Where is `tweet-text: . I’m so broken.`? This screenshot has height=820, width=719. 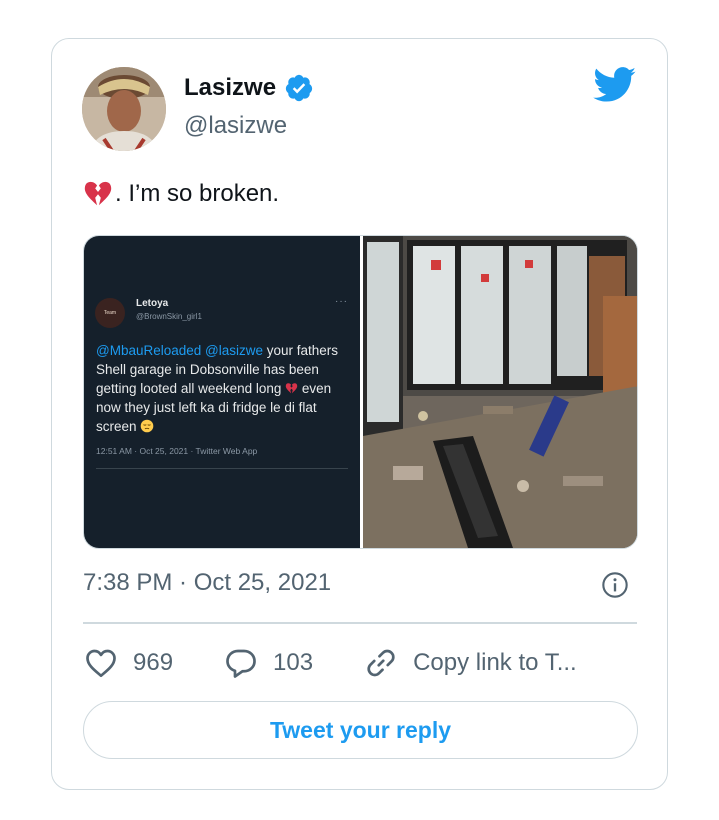
tweet-text: . I’m so broken. is located at coordinates (181, 194).